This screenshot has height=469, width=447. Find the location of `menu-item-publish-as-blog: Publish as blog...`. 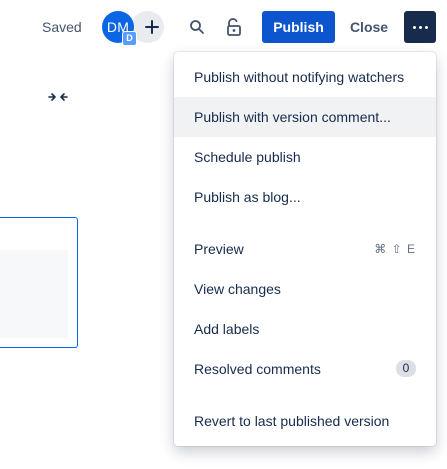

menu-item-publish-as-blog: Publish as blog... is located at coordinates (305, 197).